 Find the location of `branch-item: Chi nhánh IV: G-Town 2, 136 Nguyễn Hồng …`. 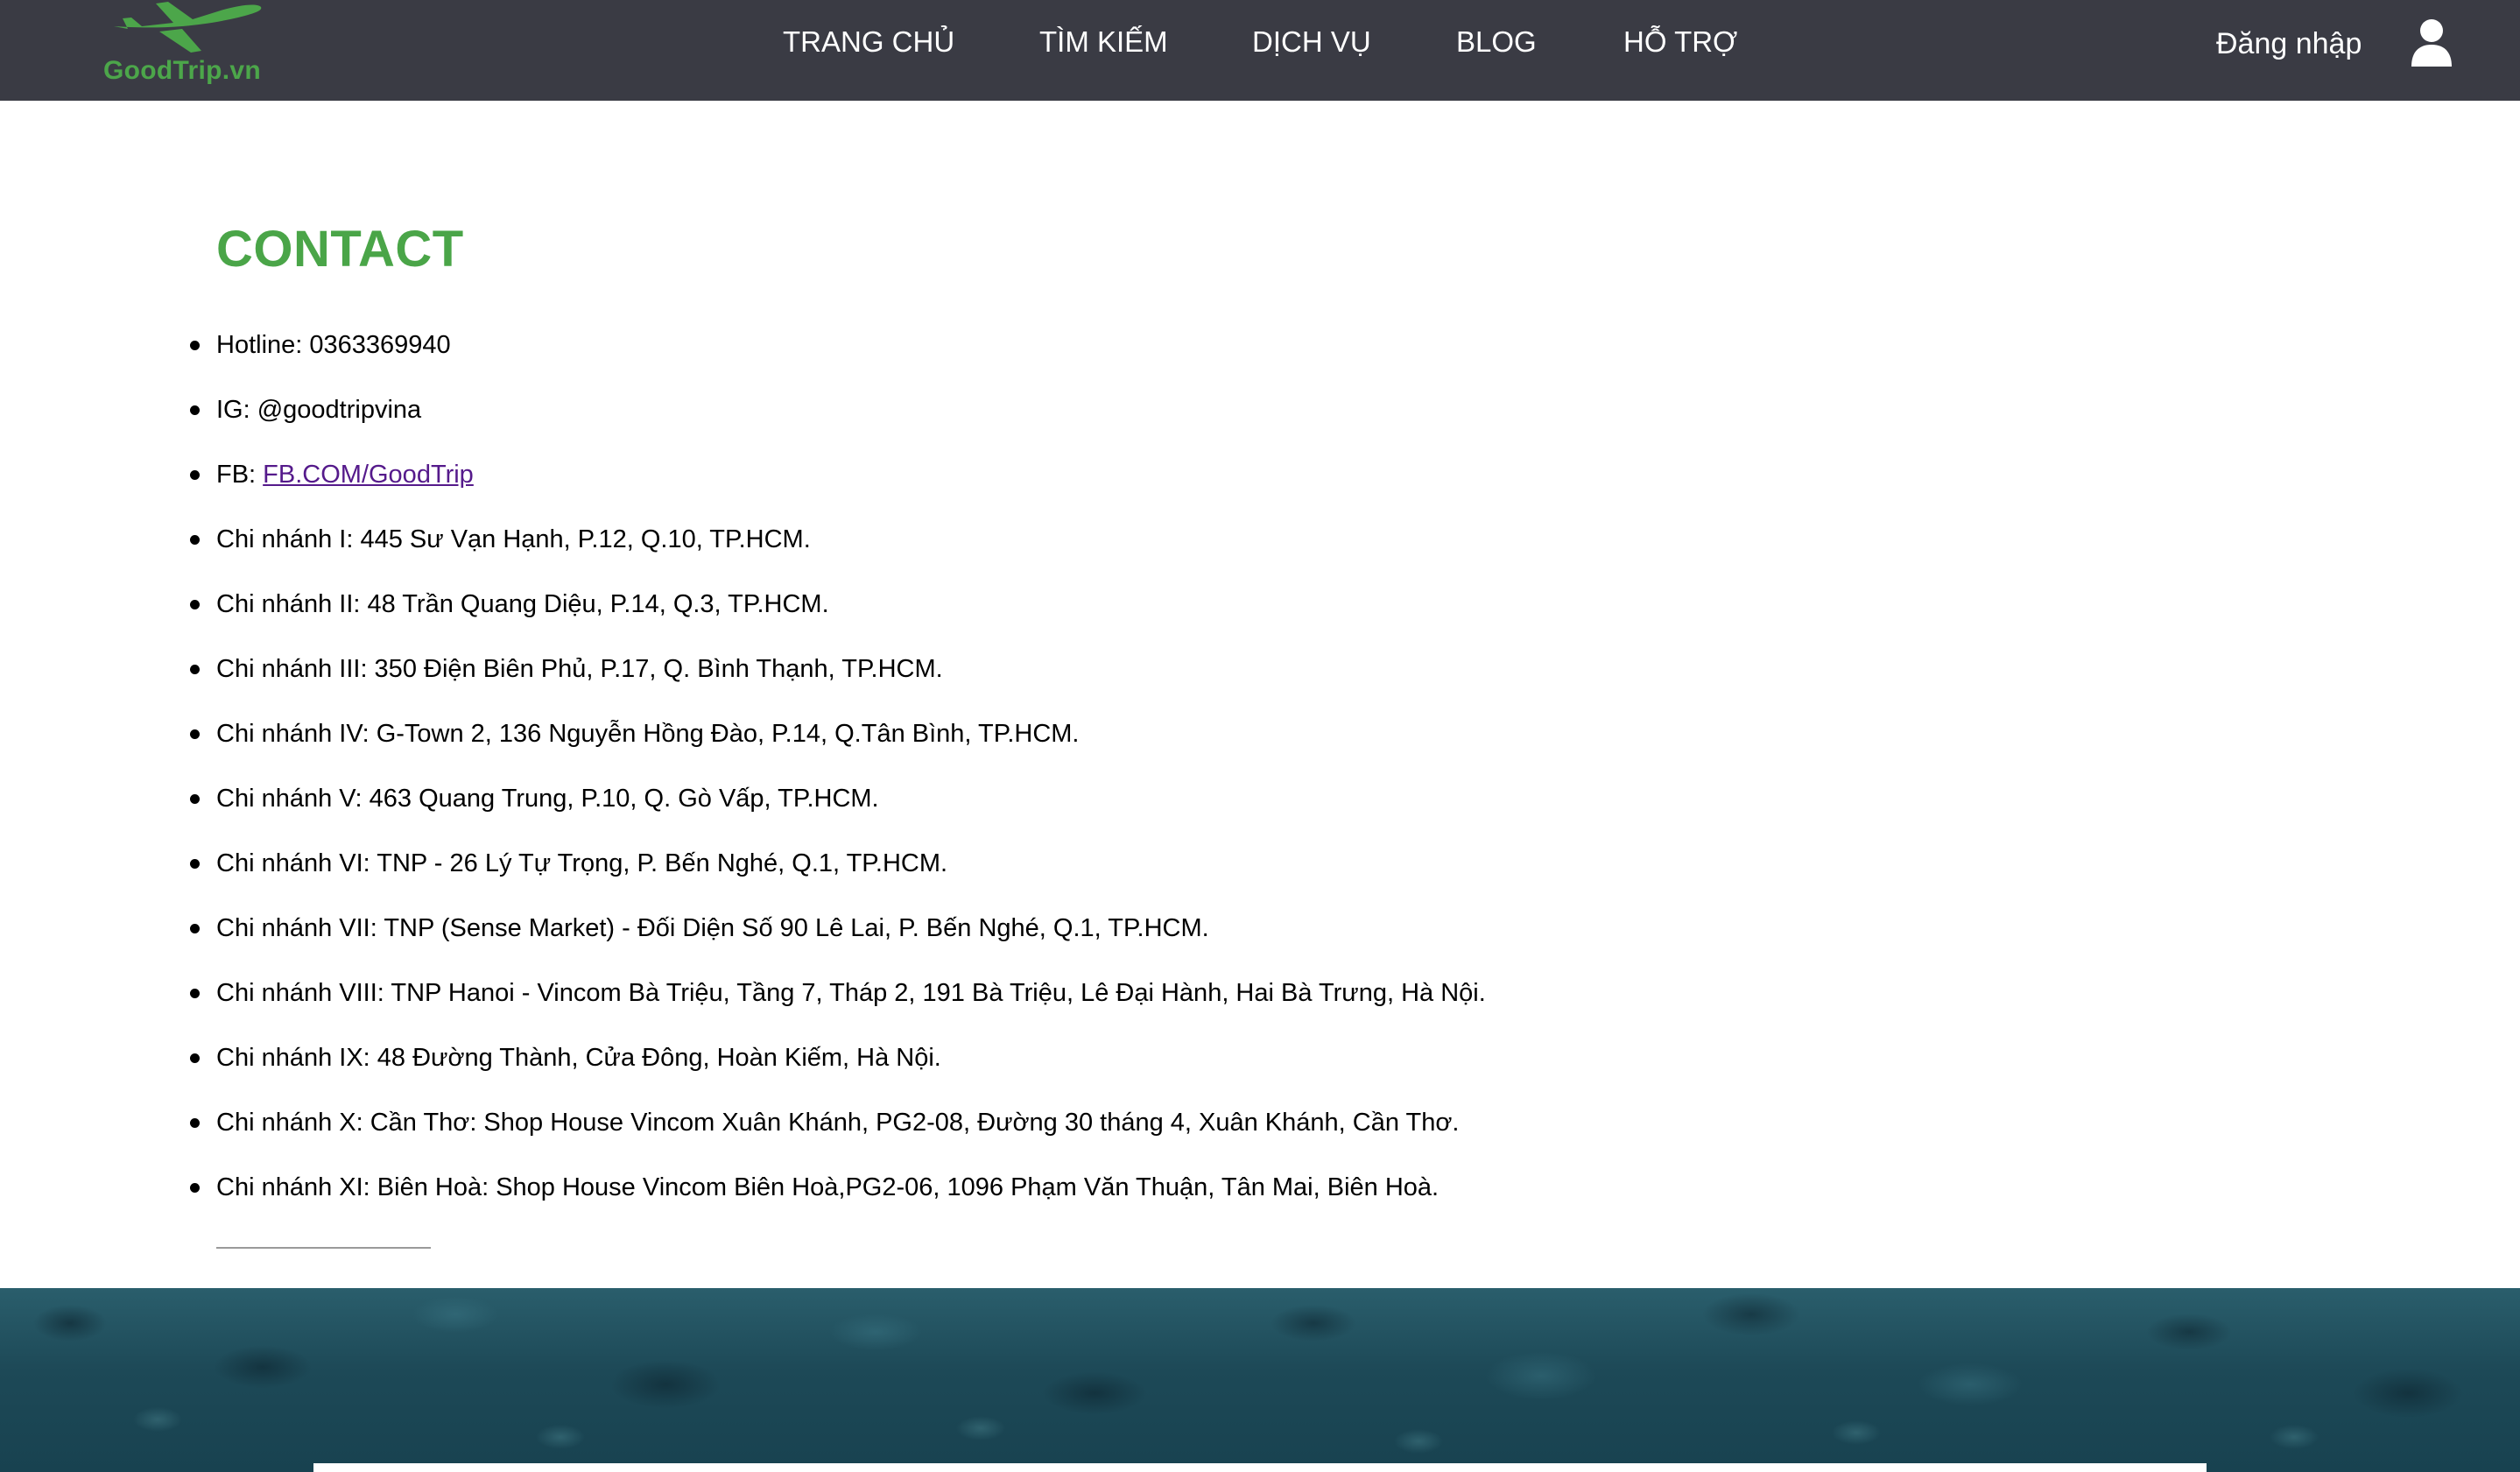

branch-item: Chi nhánh IV: G-Town 2, 136 Nguyễn Hồng … is located at coordinates (1254, 745).